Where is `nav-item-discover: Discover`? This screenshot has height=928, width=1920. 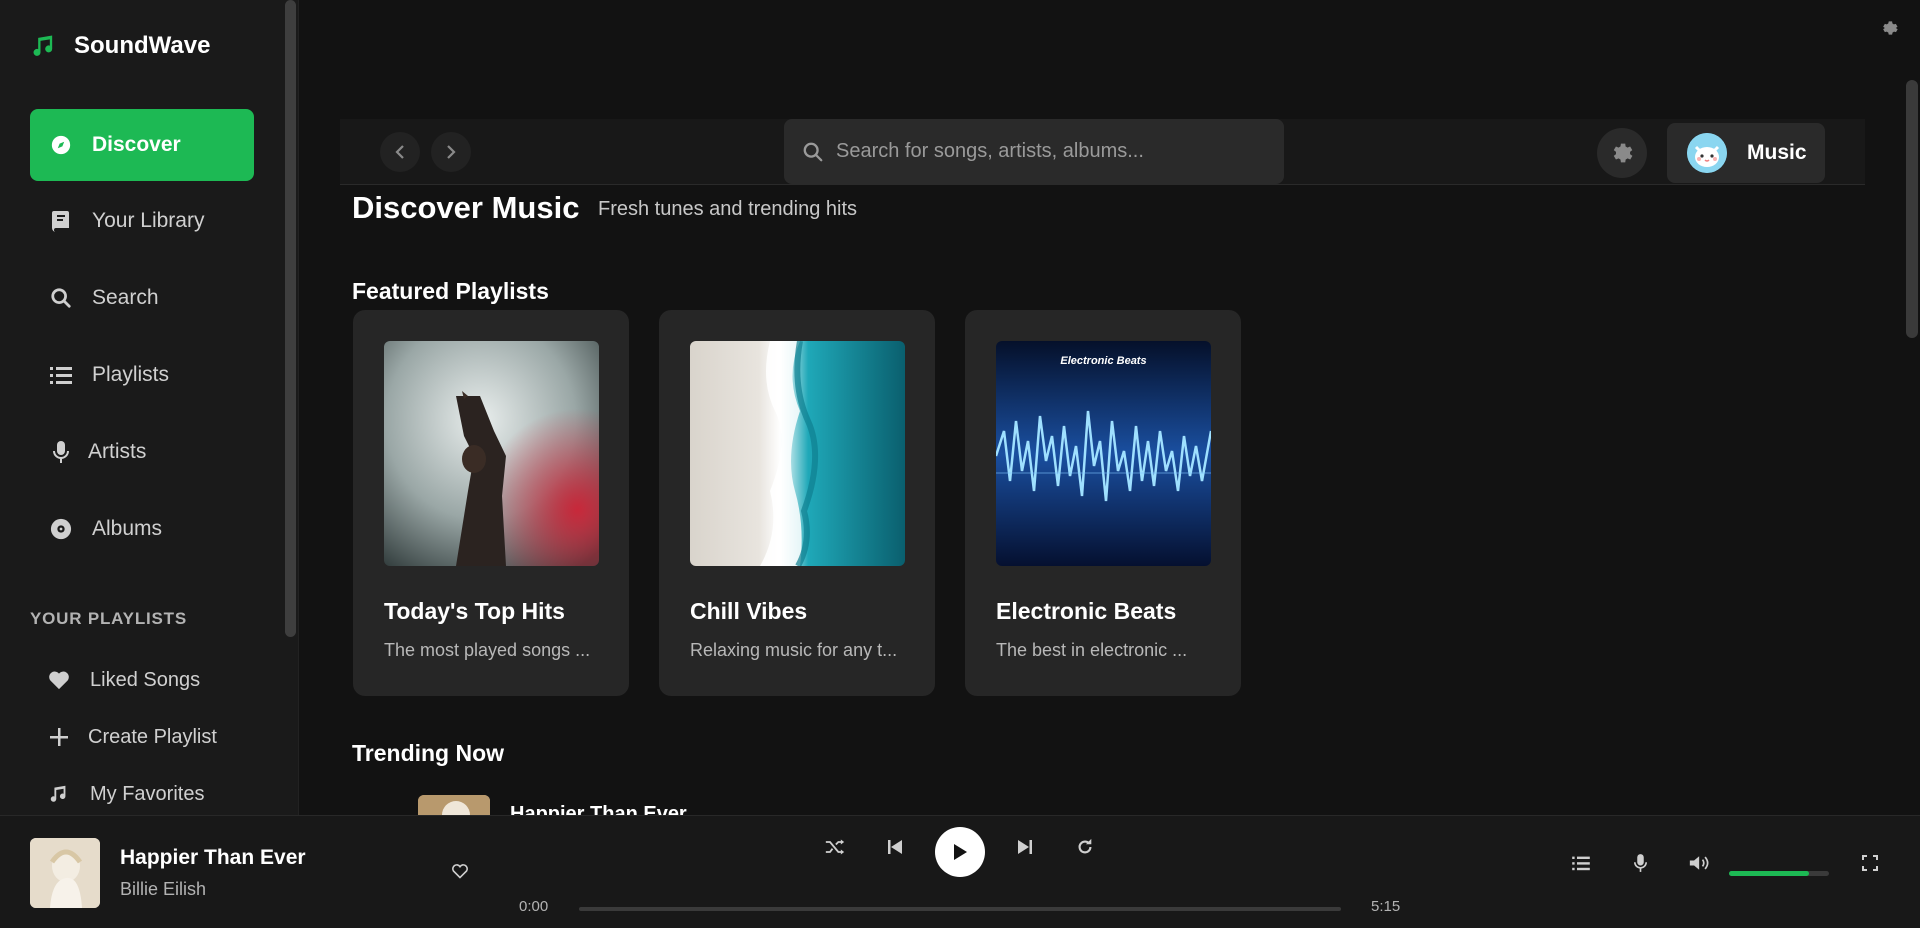 nav-item-discover: Discover is located at coordinates (142, 145).